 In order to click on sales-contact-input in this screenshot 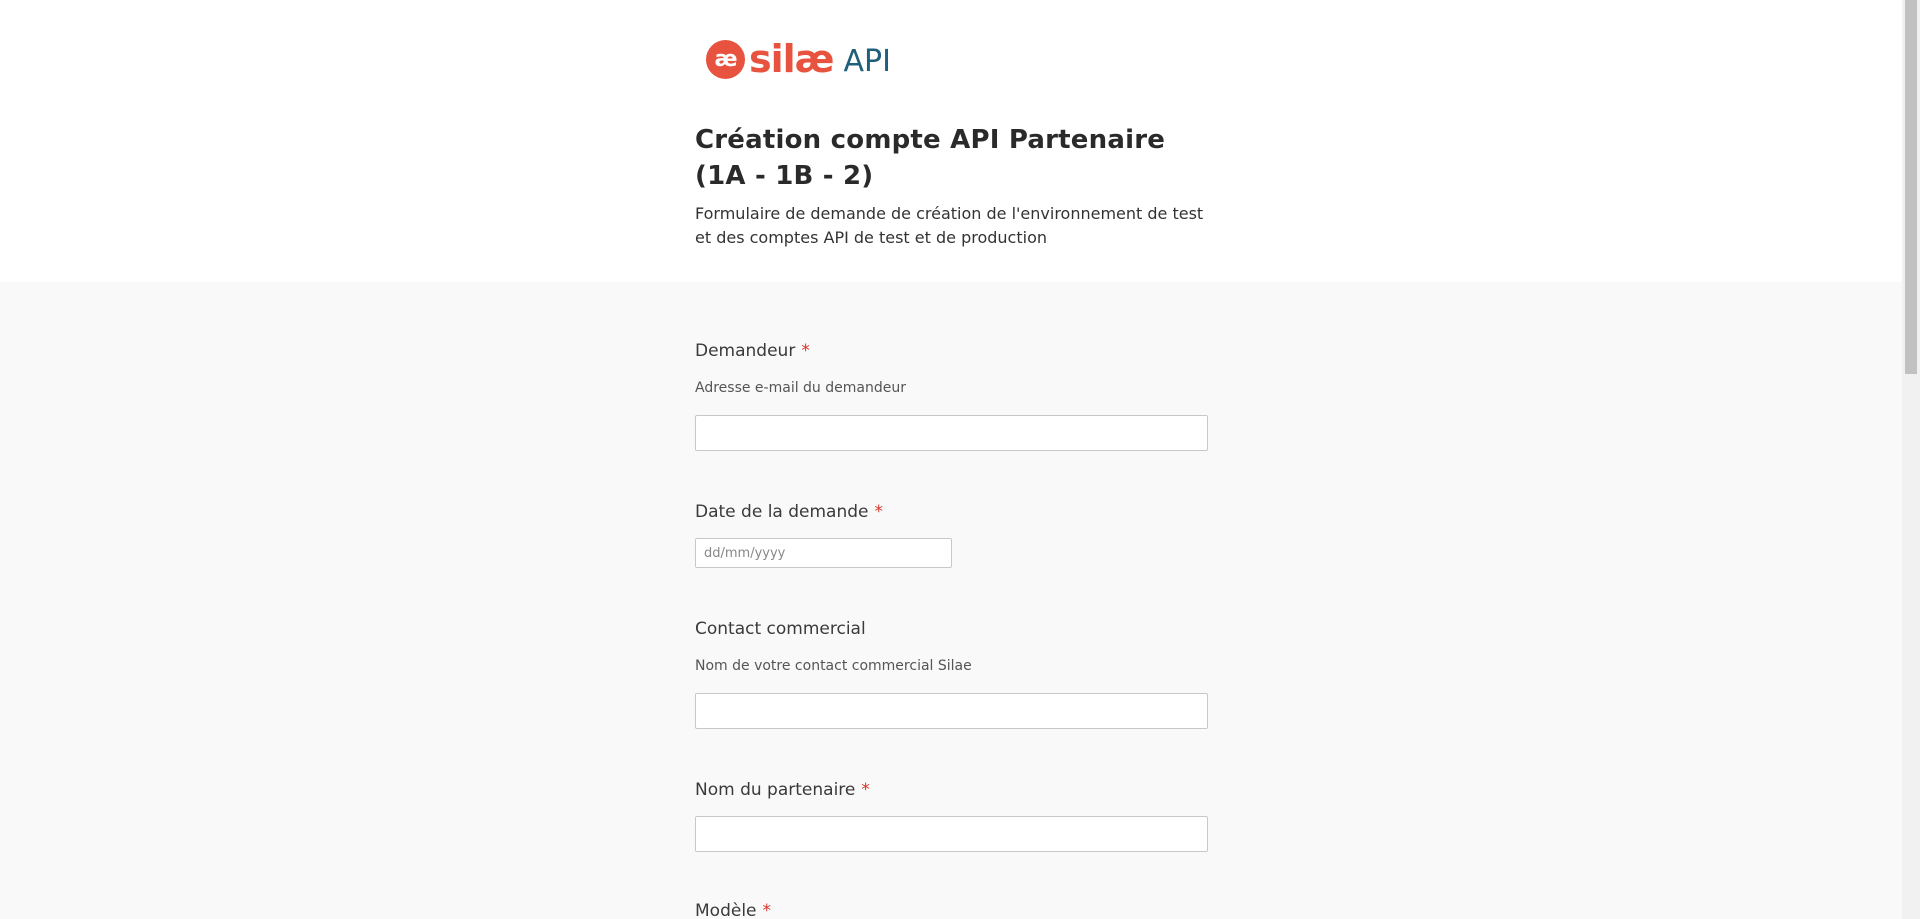, I will do `click(951, 711)`.